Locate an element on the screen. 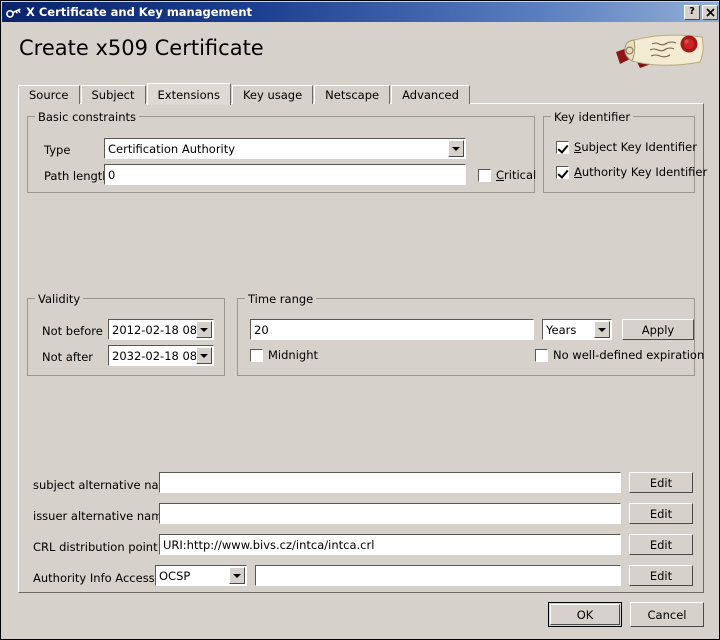 The height and width of the screenshot is (640, 720). no-expiration-checkbox-label: No well-defined expiration is located at coordinates (629, 355).